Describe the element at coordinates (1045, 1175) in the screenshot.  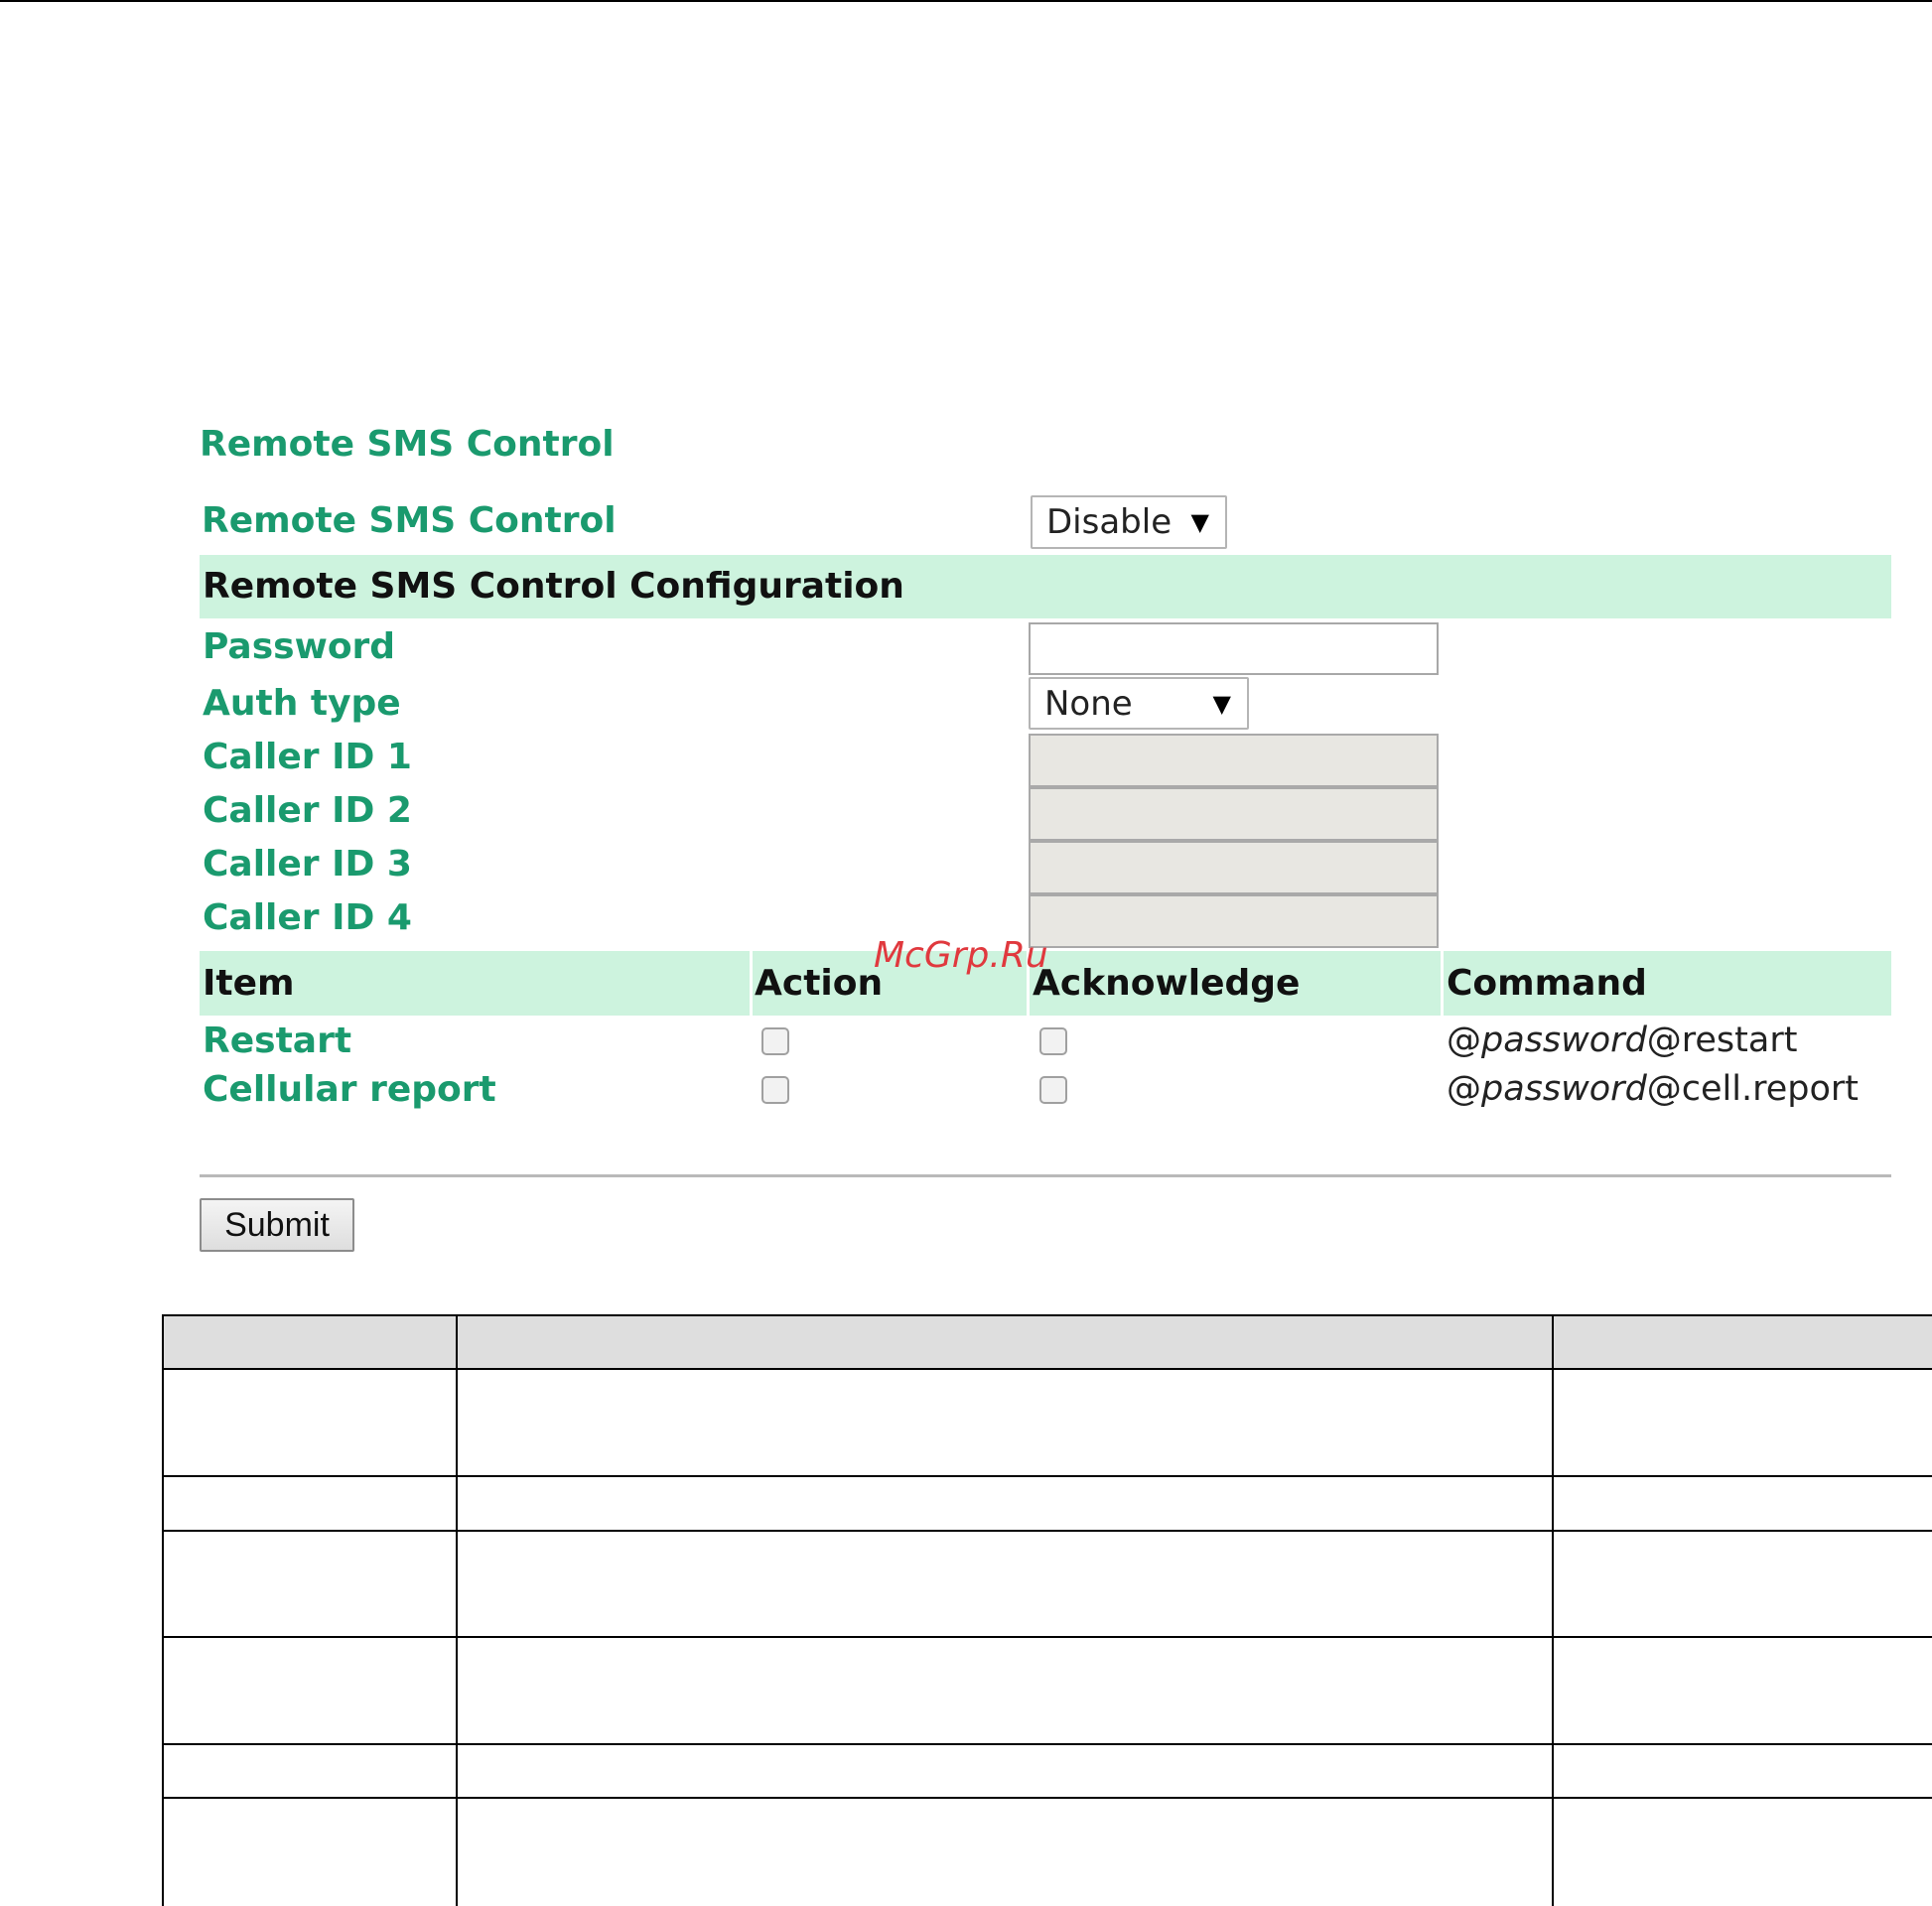
I see `form-divider` at that location.